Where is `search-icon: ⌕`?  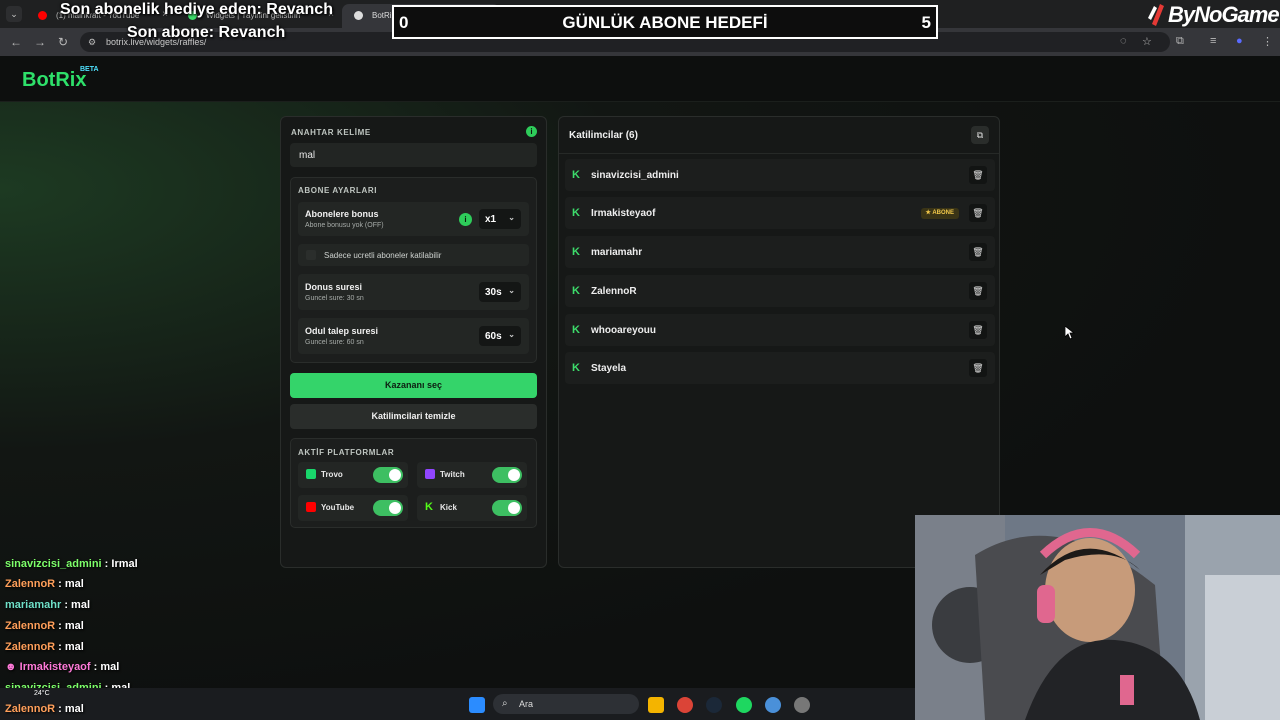 search-icon: ⌕ is located at coordinates (505, 703).